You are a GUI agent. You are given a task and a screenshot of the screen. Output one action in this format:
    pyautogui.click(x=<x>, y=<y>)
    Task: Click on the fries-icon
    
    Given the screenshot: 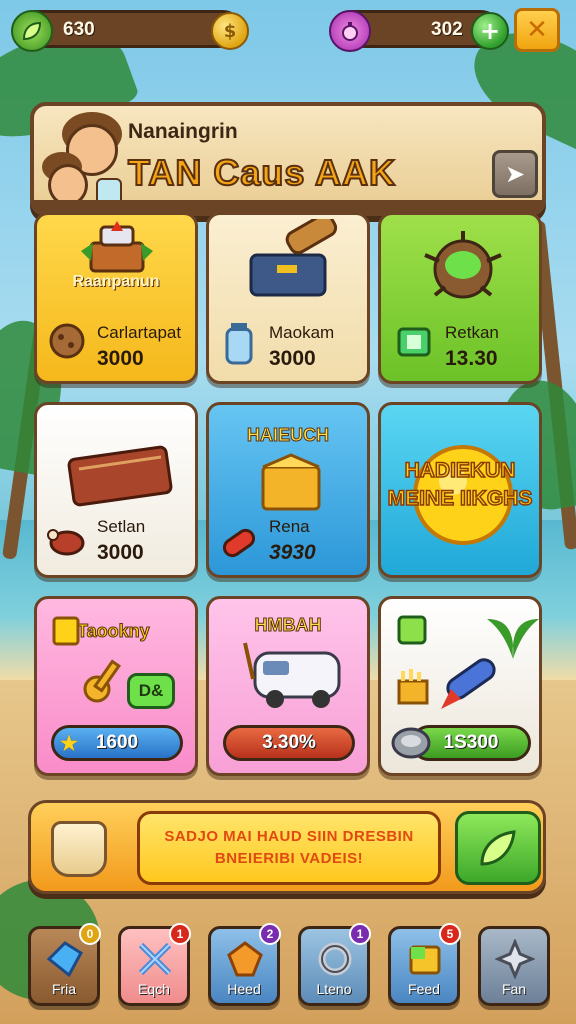 What is the action you would take?
    pyautogui.click(x=413, y=687)
    